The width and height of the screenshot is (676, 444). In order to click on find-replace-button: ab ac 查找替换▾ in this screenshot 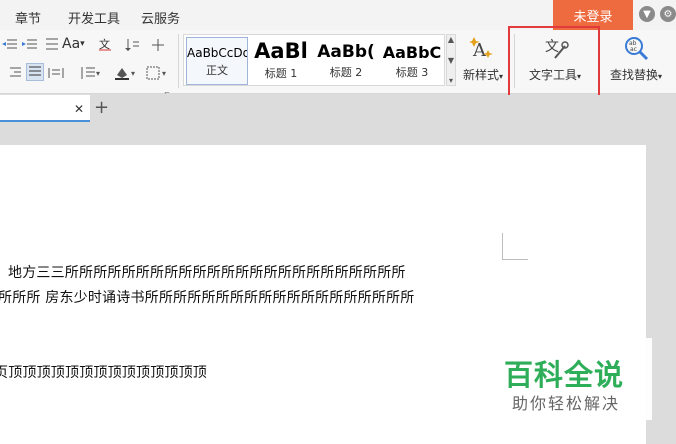, I will do `click(636, 61)`.